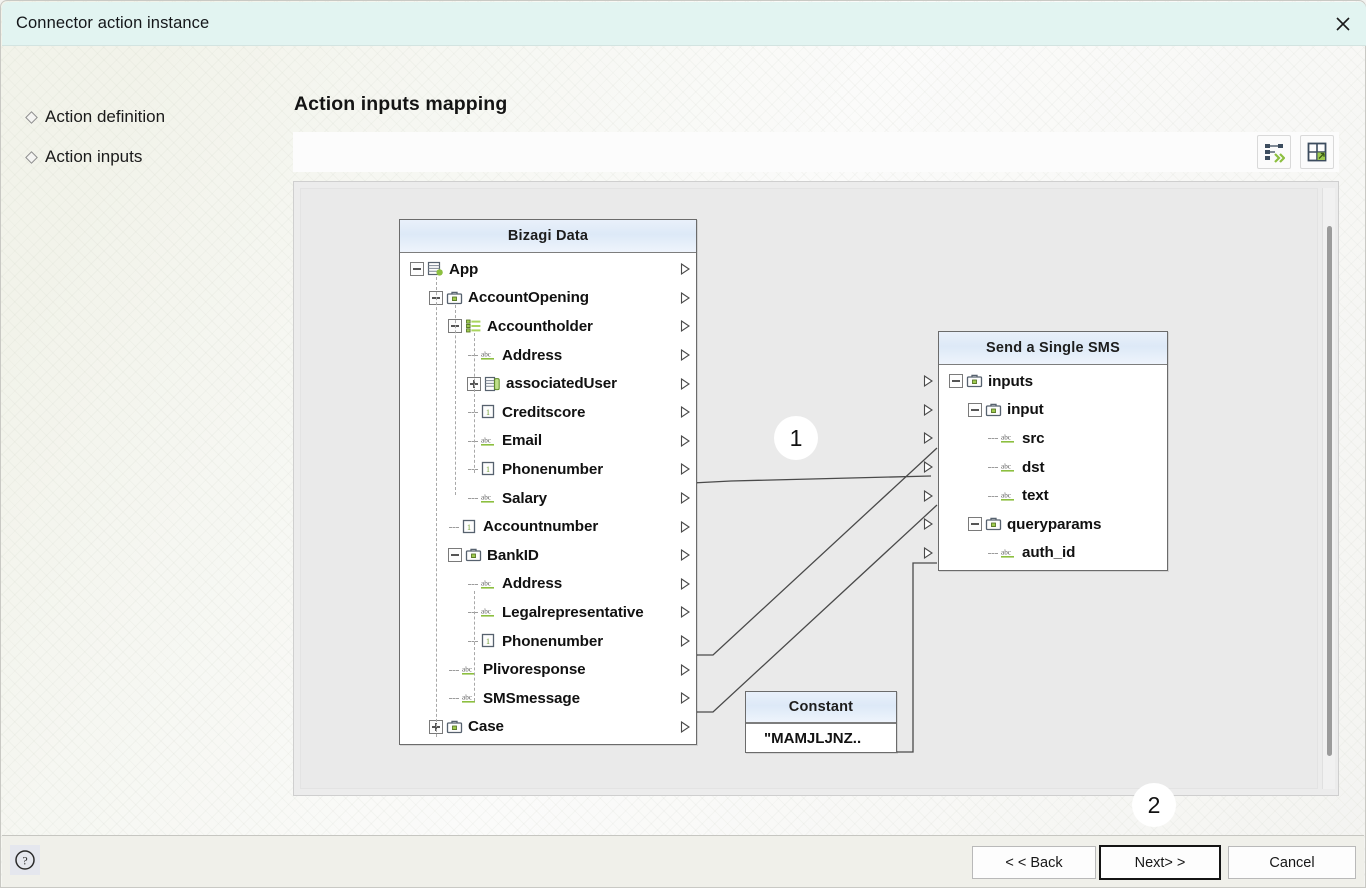  Describe the element at coordinates (1034, 862) in the screenshot. I see `back-button: < < Back` at that location.